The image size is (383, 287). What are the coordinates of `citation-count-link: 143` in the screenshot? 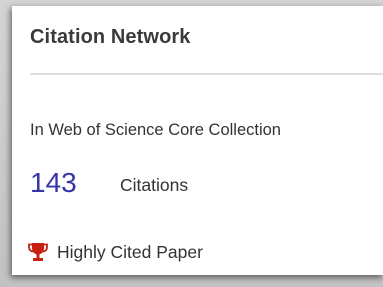 It's located at (53, 183).